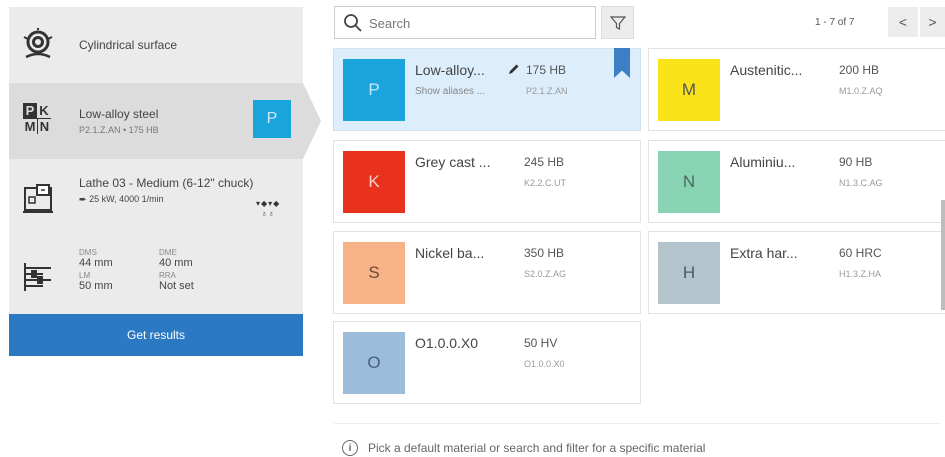  I want to click on cylinder-surface-icon, so click(38, 45).